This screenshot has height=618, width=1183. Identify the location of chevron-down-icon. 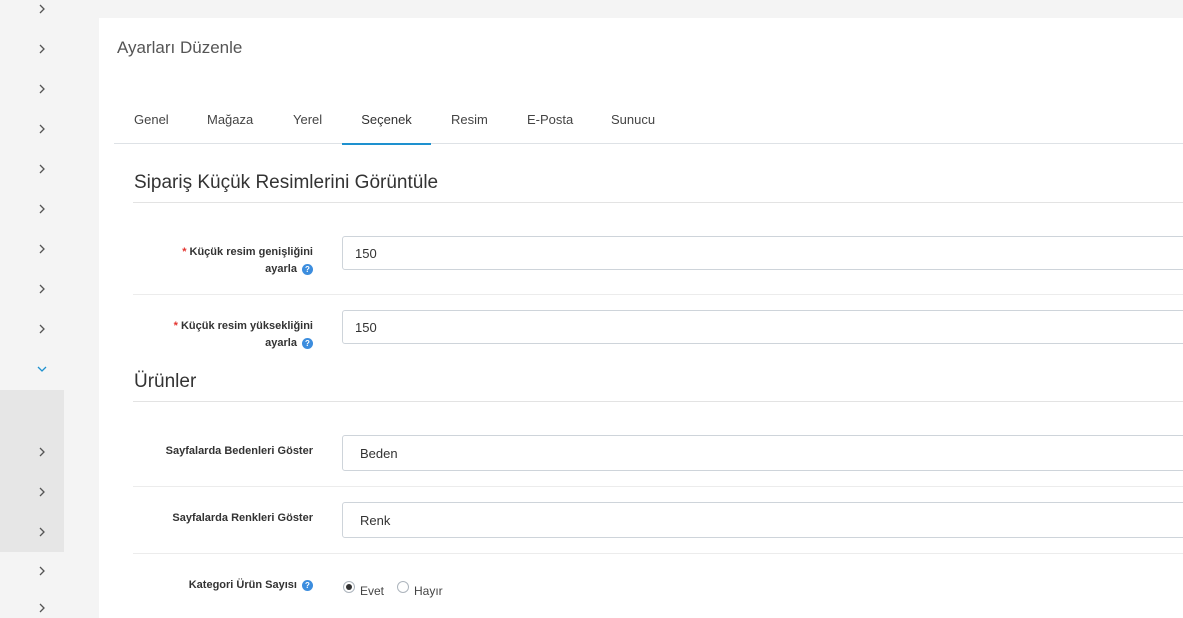
(42, 369).